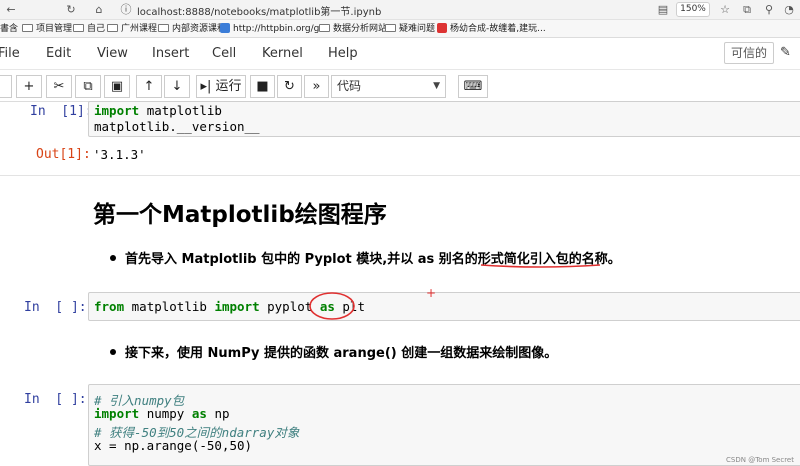  What do you see at coordinates (290, 306) in the screenshot?
I see `code-token: pyplot` at bounding box center [290, 306].